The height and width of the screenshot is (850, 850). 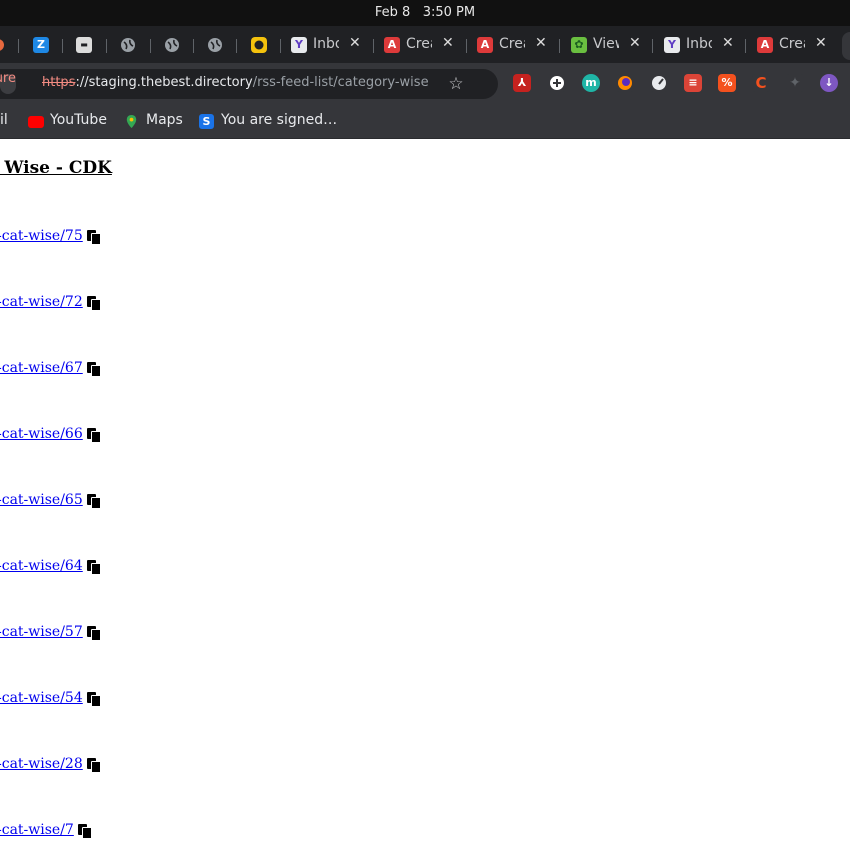 I want to click on plus-circle-icon, so click(x=557, y=83).